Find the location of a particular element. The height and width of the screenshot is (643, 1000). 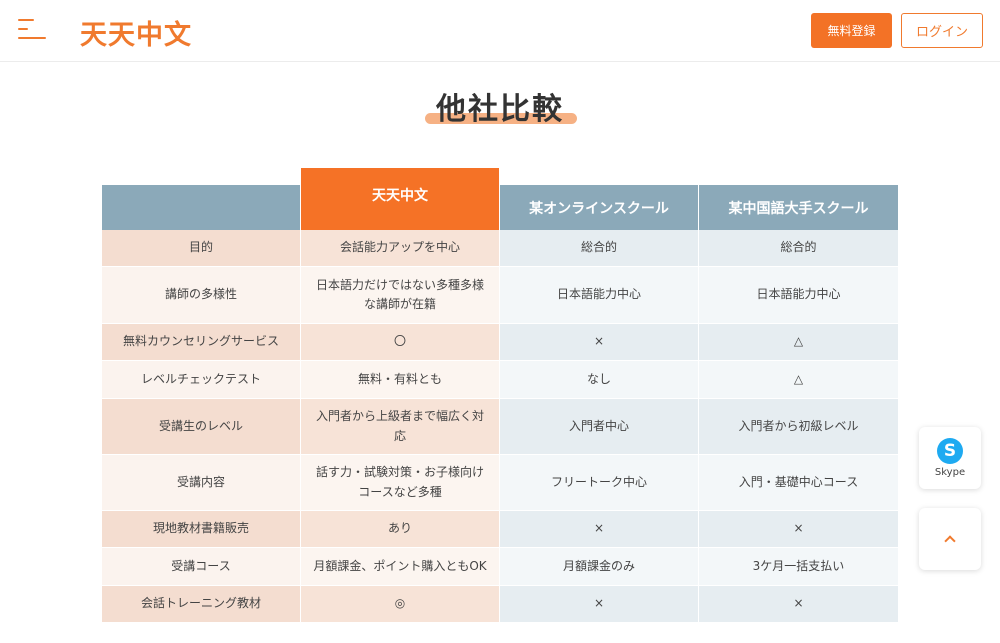

cell-major-school: 入門者から初級レベル is located at coordinates (798, 426).